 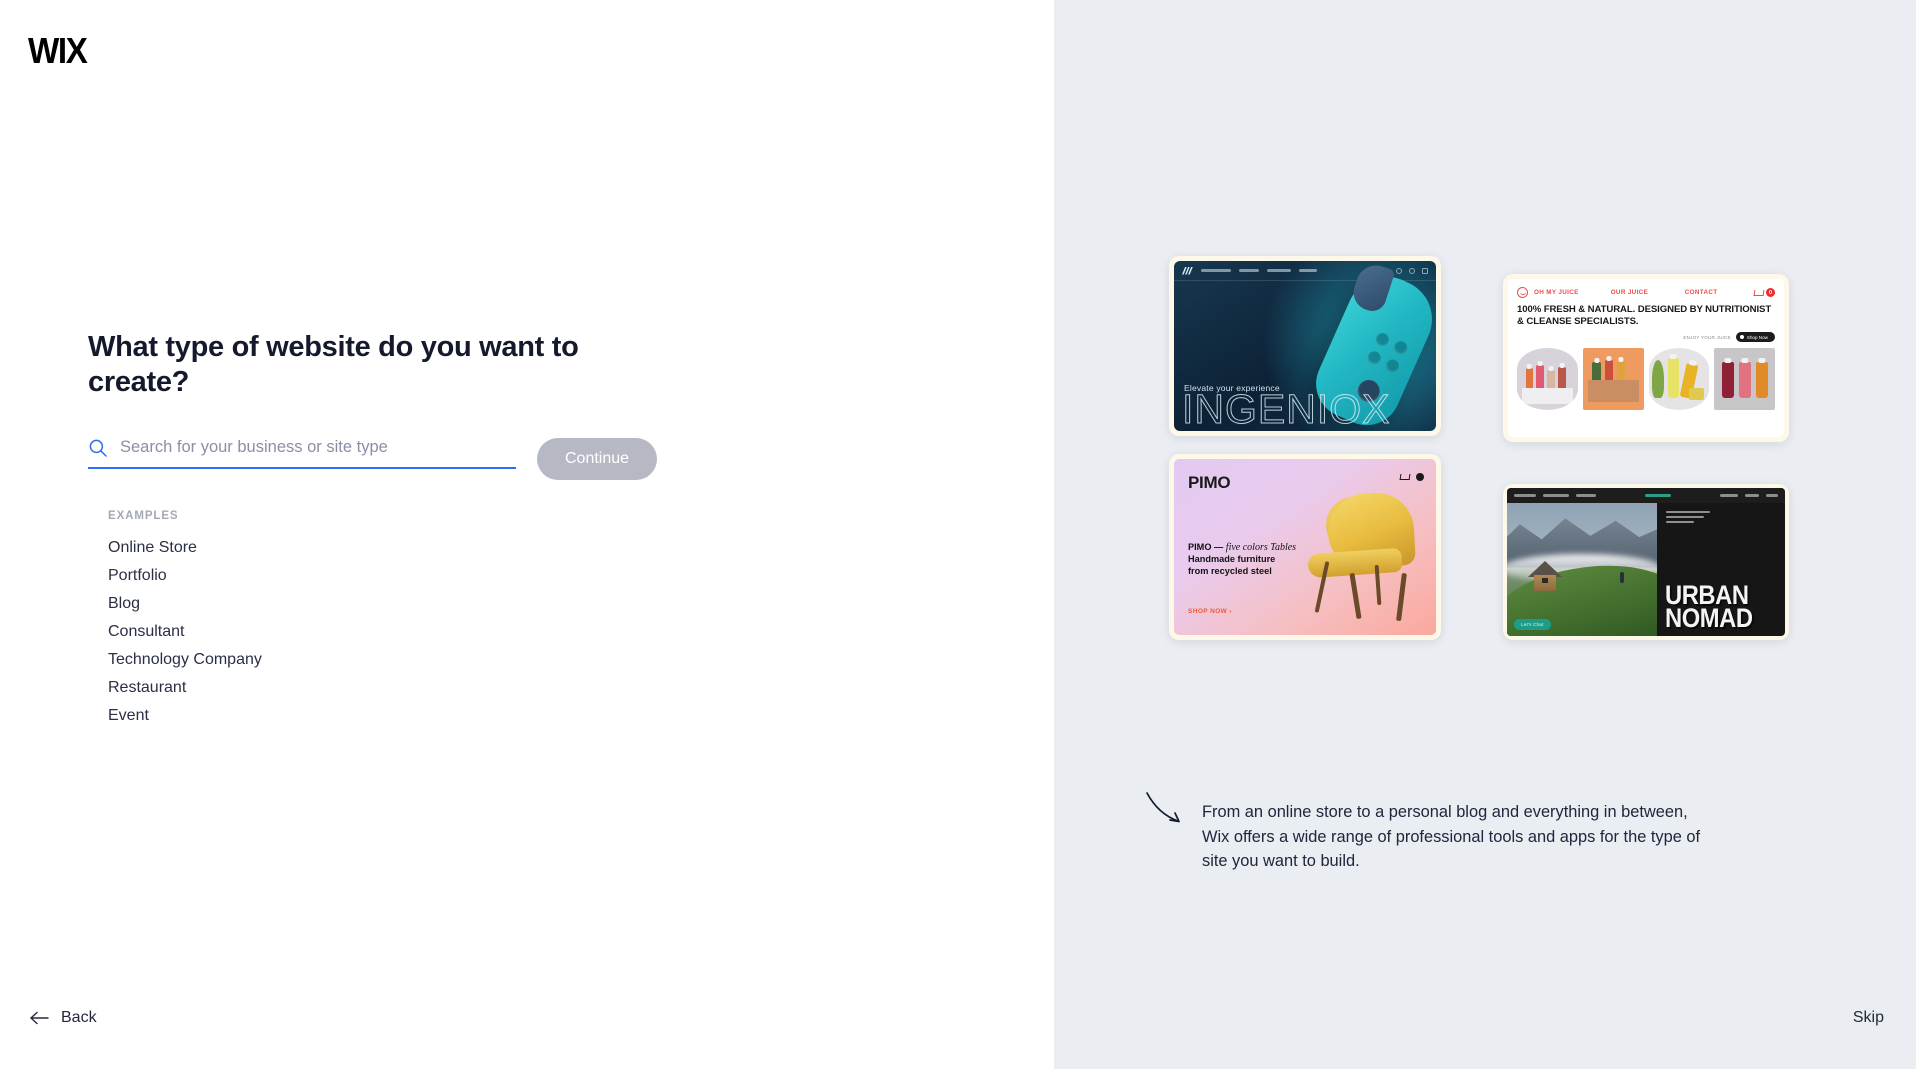 What do you see at coordinates (1701, 292) in the screenshot?
I see `juice-nav-item-contact: CONTACT` at bounding box center [1701, 292].